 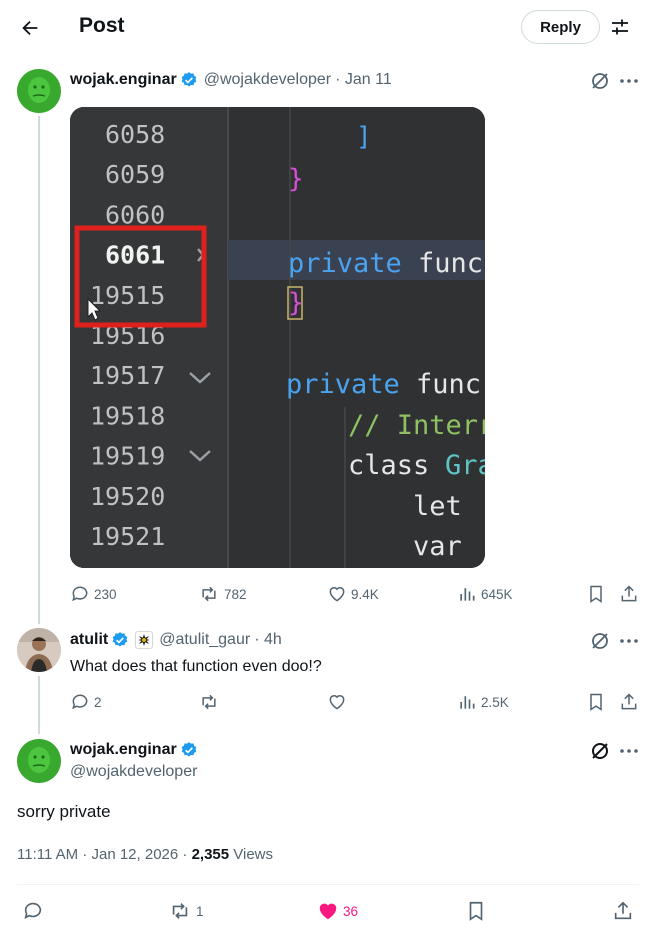 I want to click on reply-author: atulit @atulit_gaur · 4h, so click(x=176, y=640).